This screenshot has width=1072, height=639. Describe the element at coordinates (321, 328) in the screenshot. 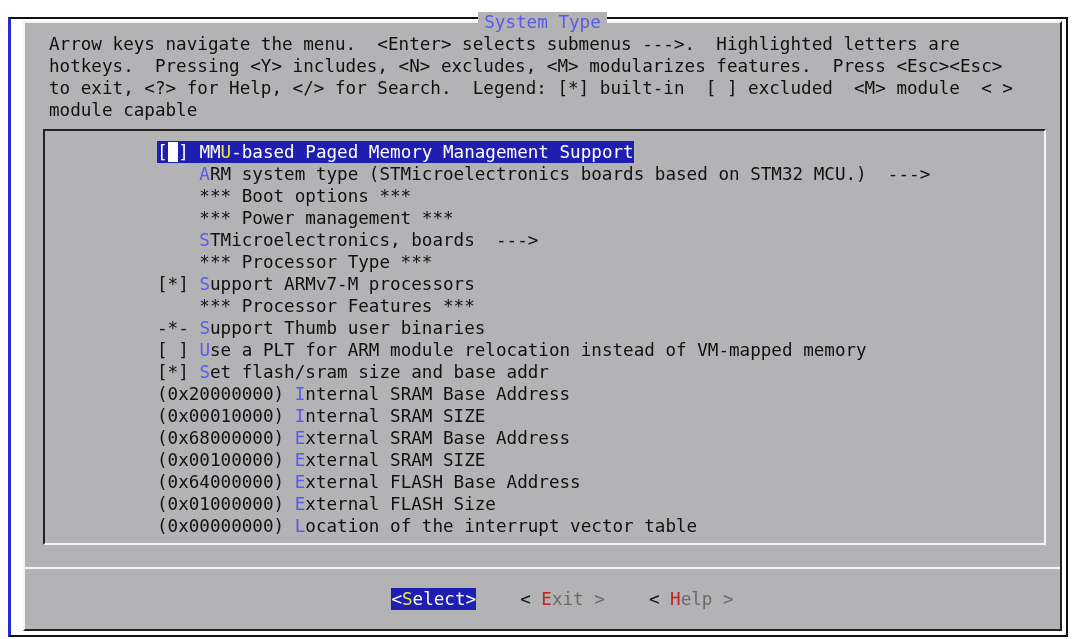

I see `menu-item: -*- Support Thumb user binaries` at that location.